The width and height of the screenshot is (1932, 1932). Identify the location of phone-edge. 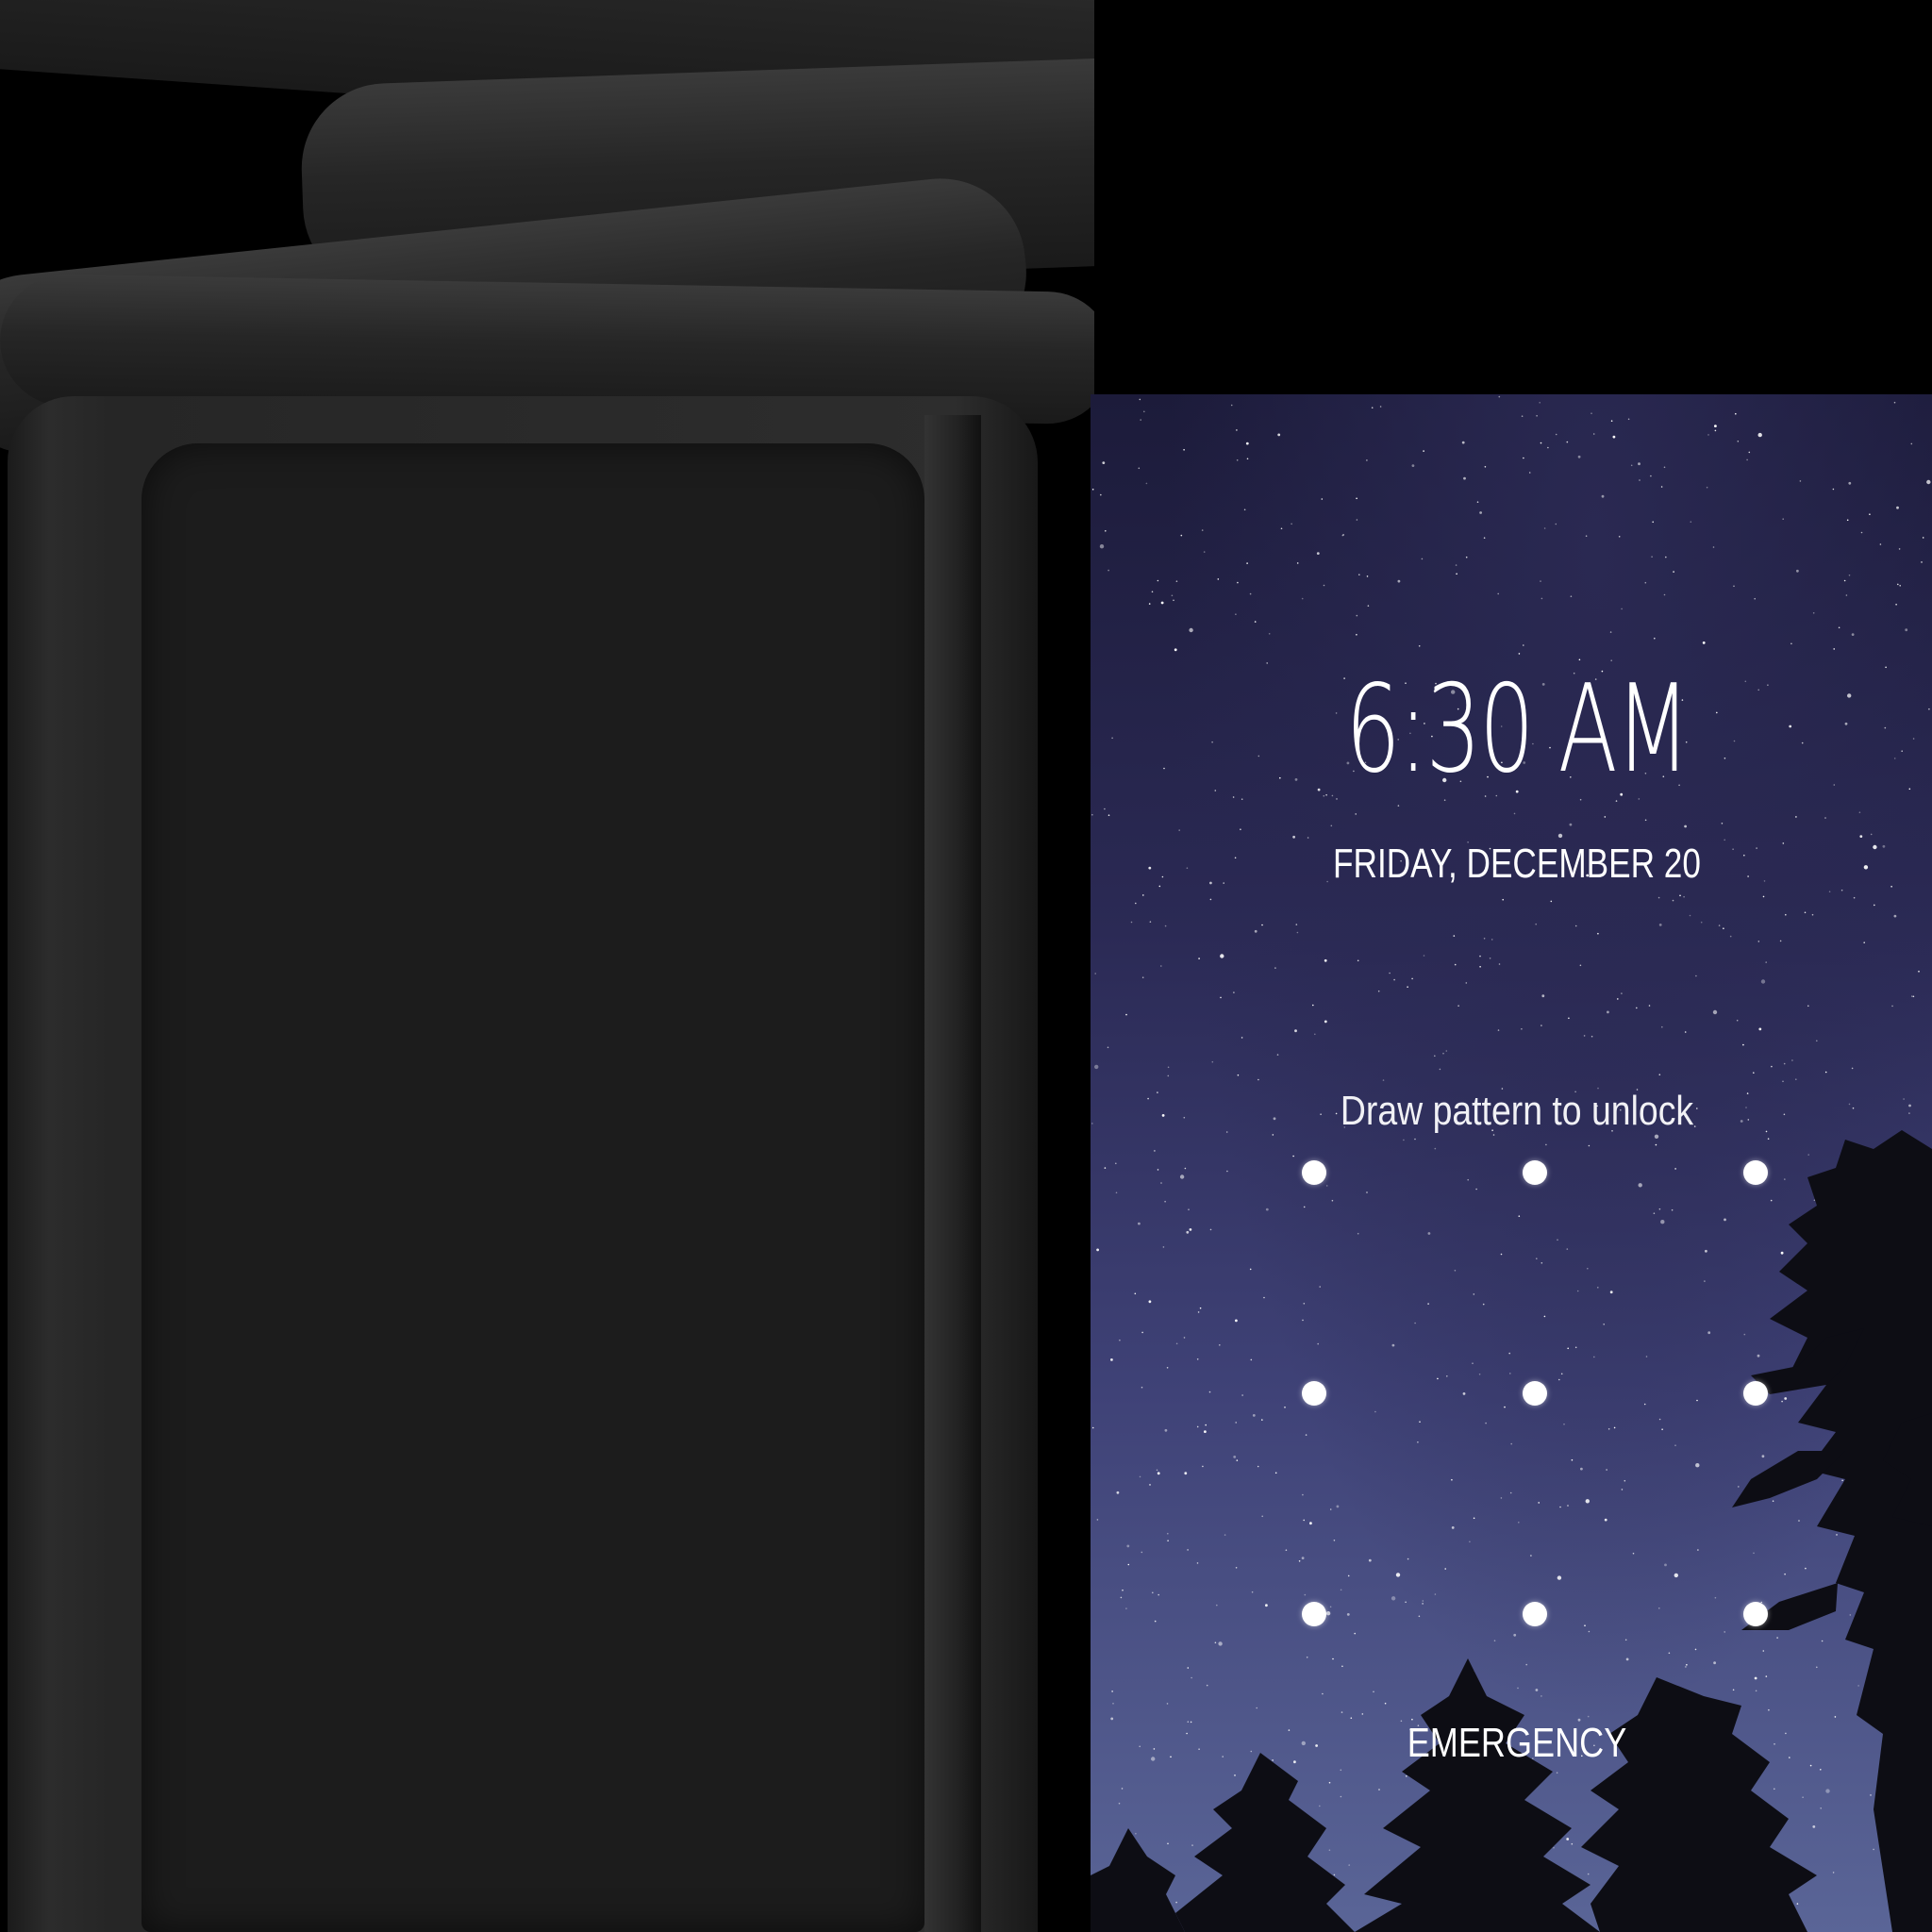
(953, 1174).